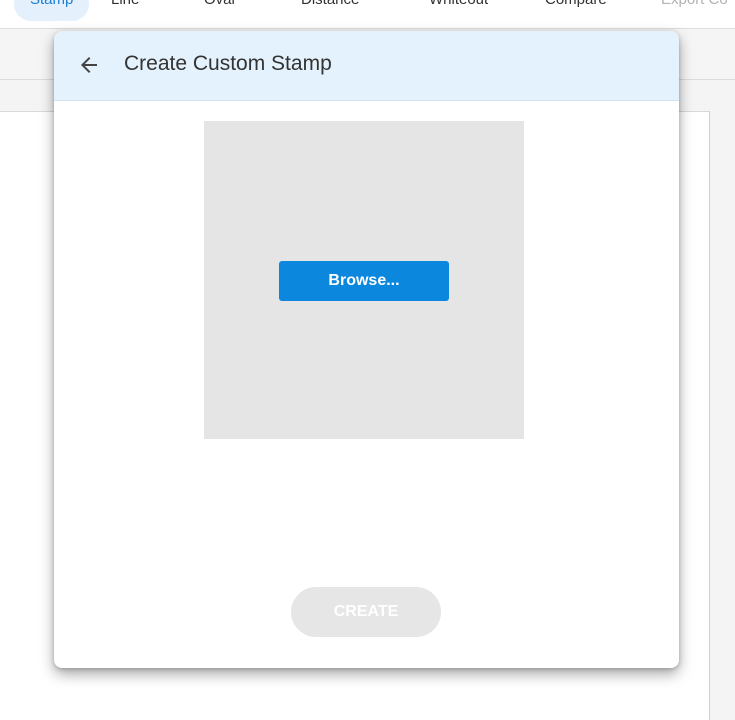  What do you see at coordinates (330, 10) in the screenshot?
I see `tab-distance: Distance` at bounding box center [330, 10].